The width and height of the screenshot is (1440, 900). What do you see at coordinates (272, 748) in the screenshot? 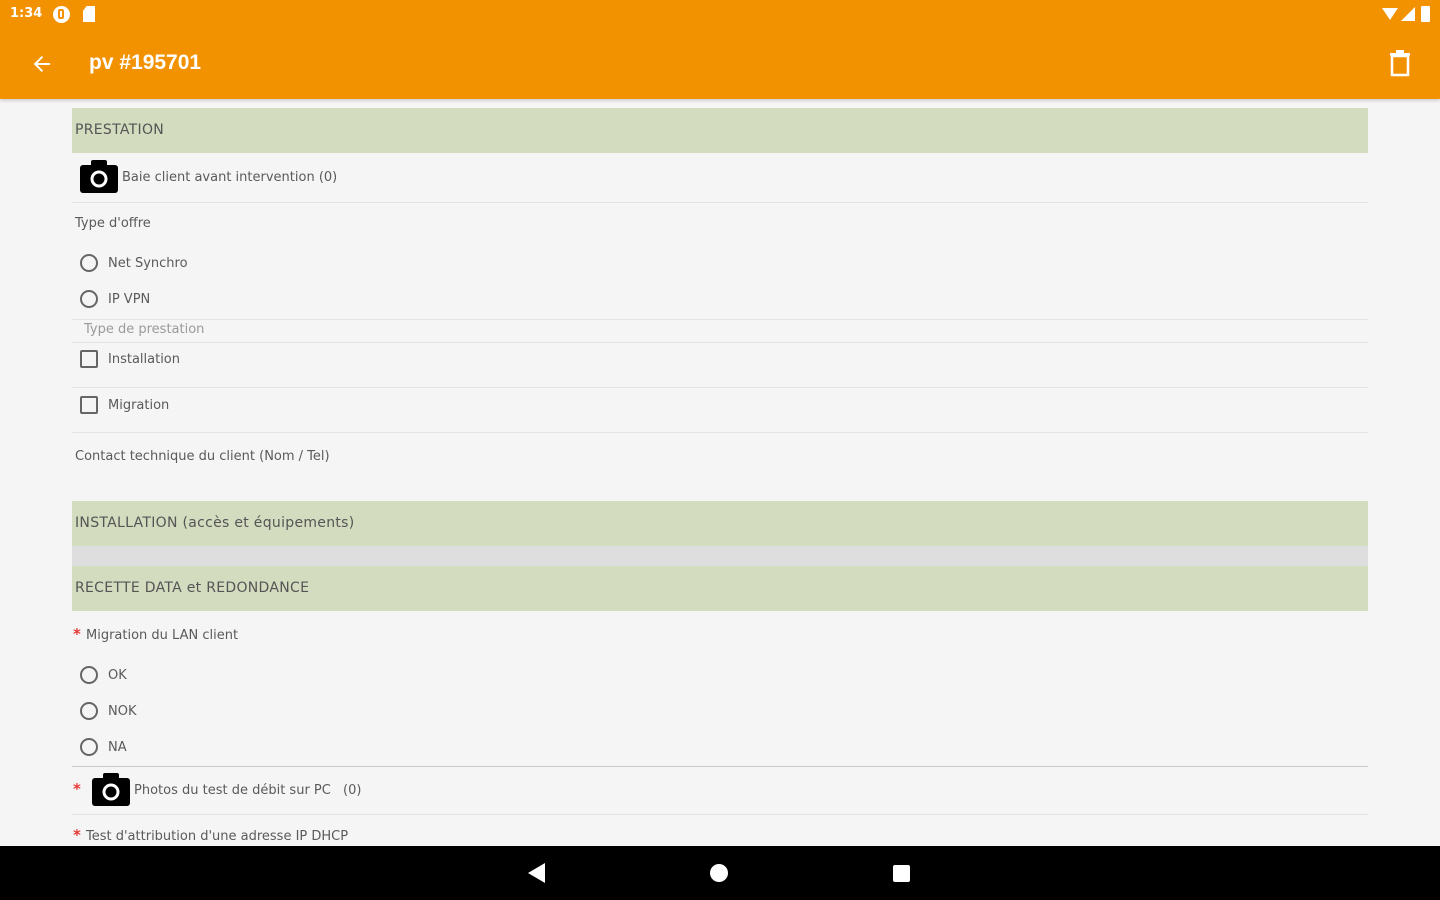
I see `radio-option-na: NA` at bounding box center [272, 748].